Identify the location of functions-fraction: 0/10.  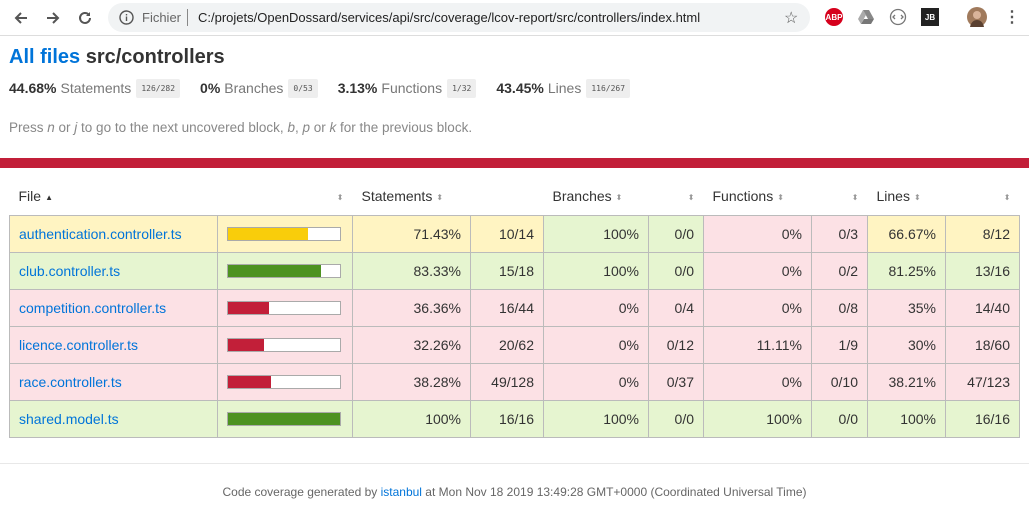
(839, 381).